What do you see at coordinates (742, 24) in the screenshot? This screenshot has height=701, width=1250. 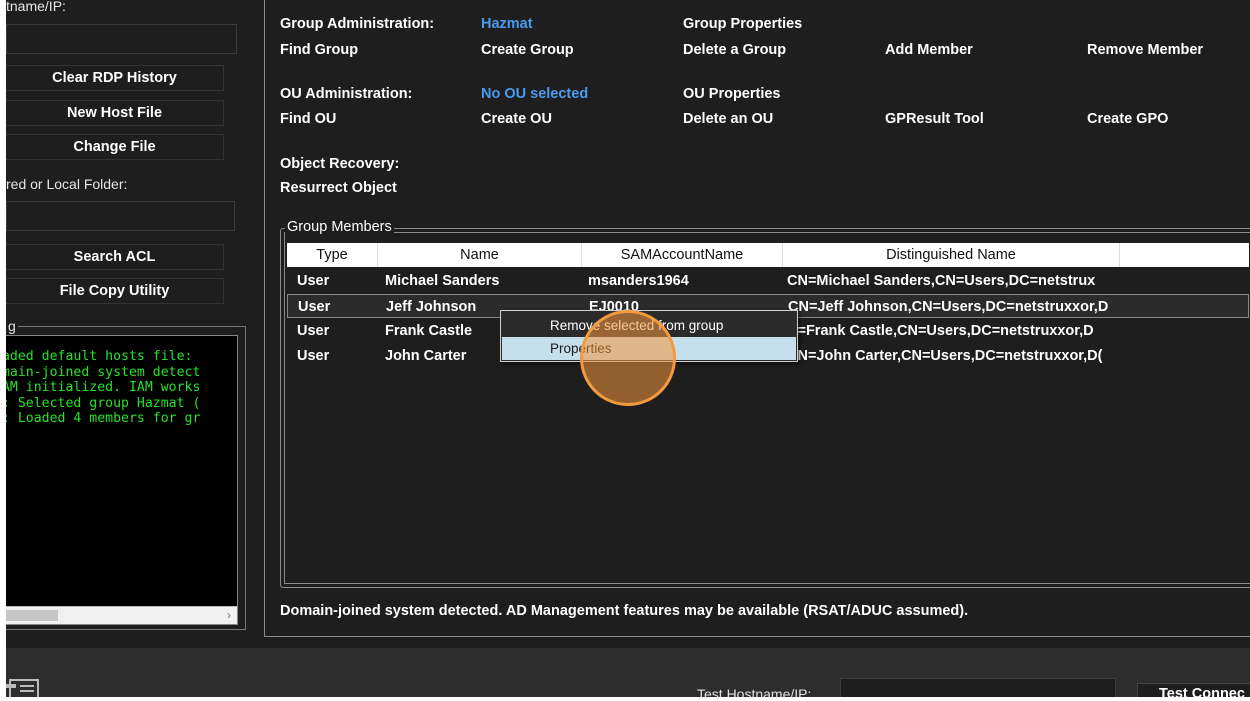 I see `group-properties-link: Group Properties` at bounding box center [742, 24].